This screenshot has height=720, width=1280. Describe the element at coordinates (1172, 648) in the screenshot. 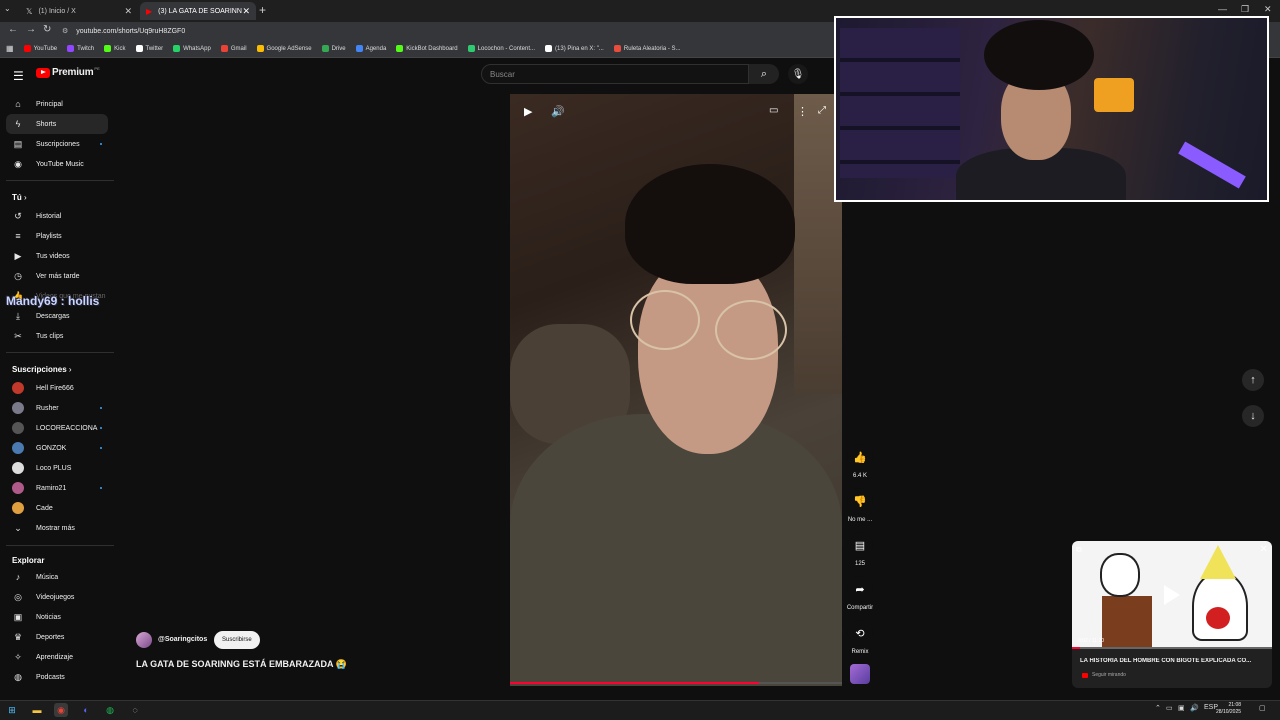

I see `mini-player-progress` at that location.